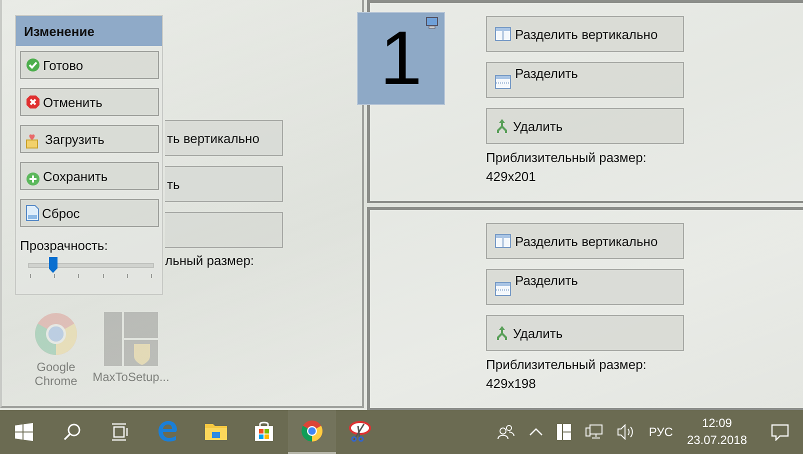 The image size is (803, 454). What do you see at coordinates (131, 339) in the screenshot?
I see `window-grid-icon` at bounding box center [131, 339].